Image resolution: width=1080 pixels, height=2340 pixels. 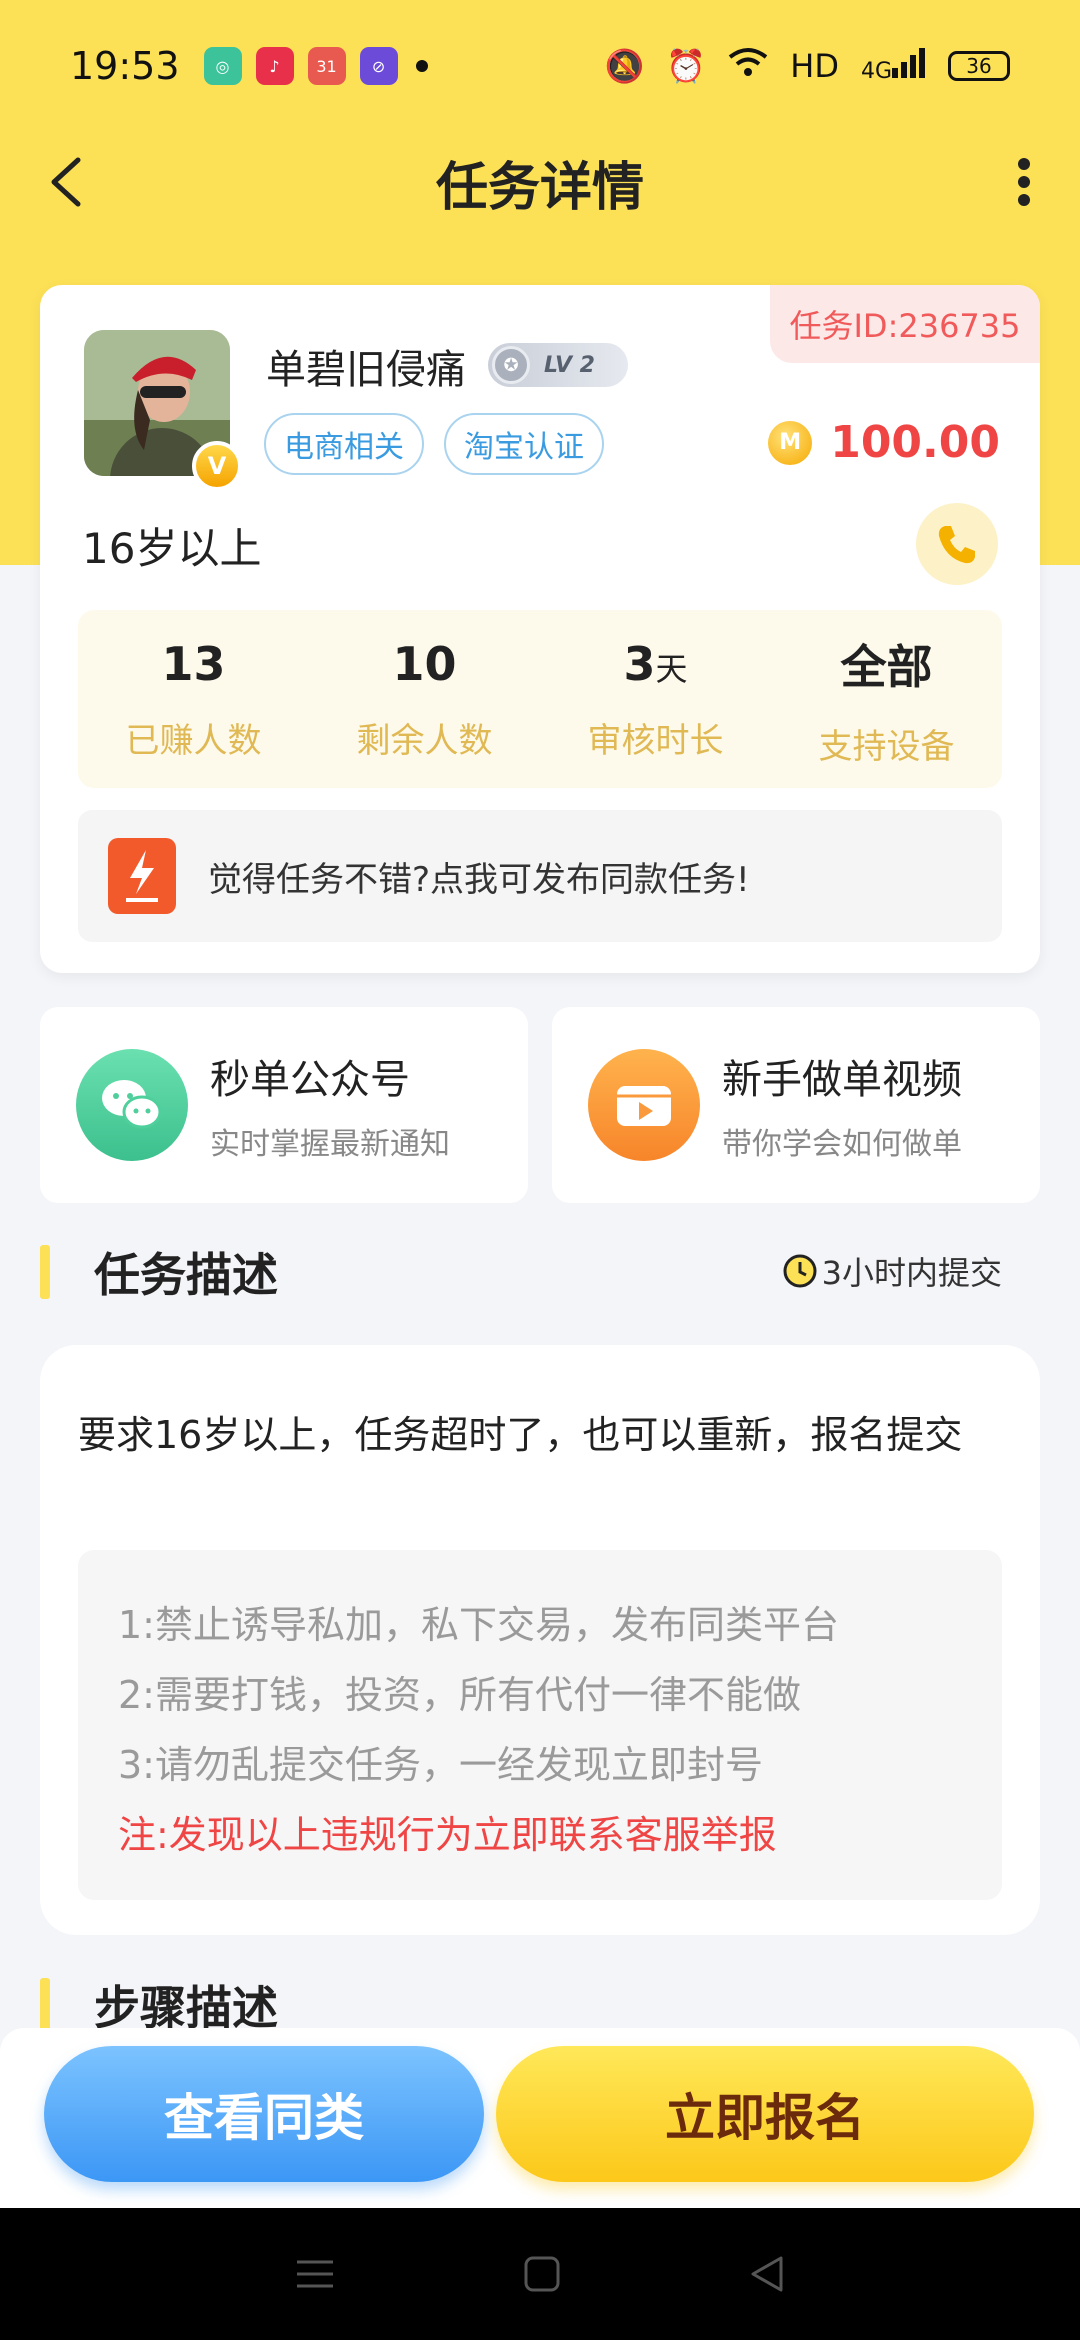 I want to click on rule-item: 3:请勿乱提交任务，一经发现立即封号, so click(x=440, y=1765).